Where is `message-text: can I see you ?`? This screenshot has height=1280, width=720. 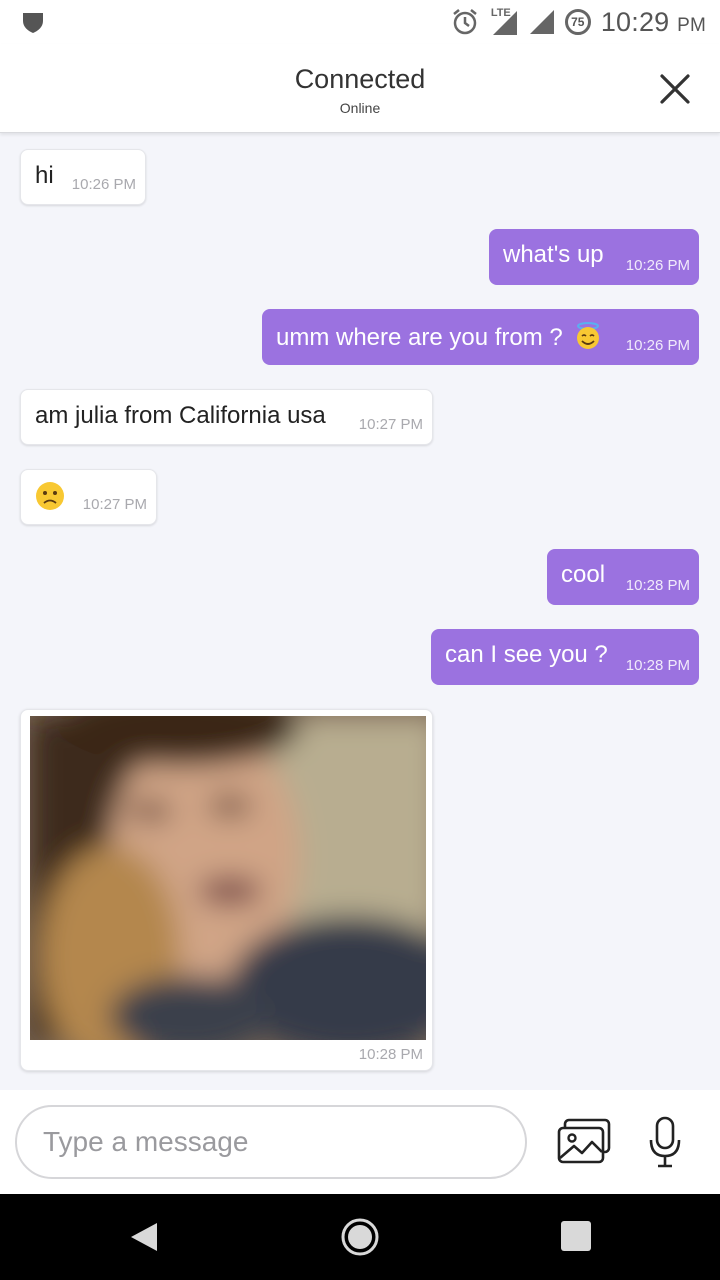 message-text: can I see you ? is located at coordinates (526, 654).